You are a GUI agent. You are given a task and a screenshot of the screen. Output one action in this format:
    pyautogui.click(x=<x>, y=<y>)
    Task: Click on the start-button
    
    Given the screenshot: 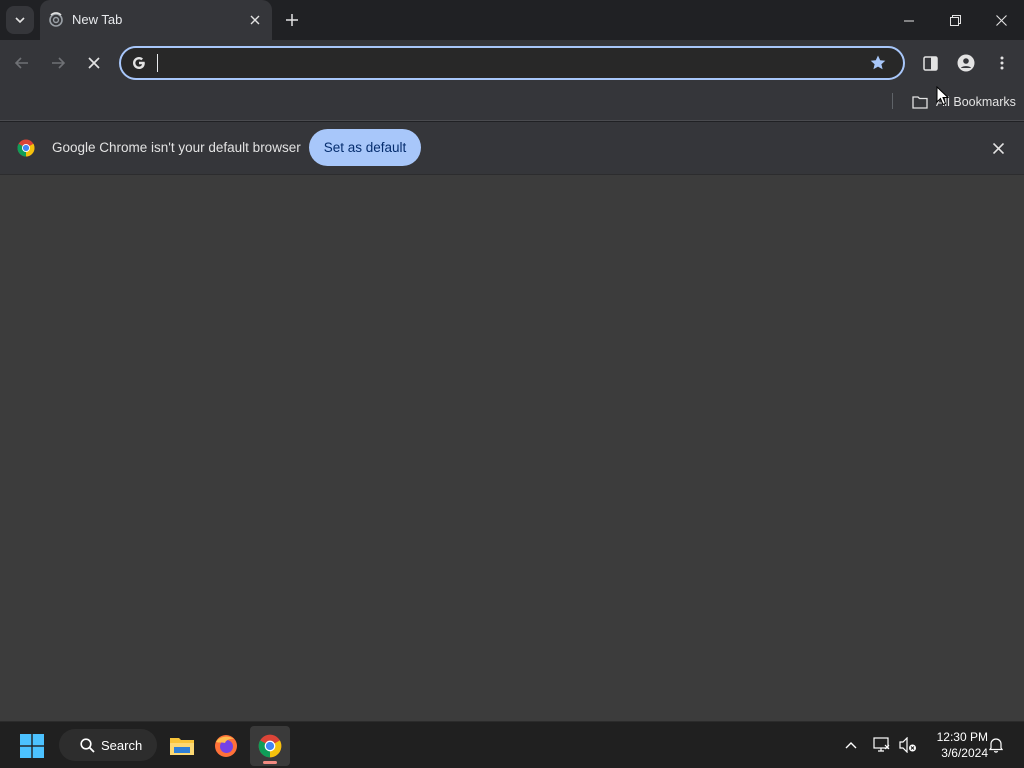 What is the action you would take?
    pyautogui.click(x=32, y=746)
    